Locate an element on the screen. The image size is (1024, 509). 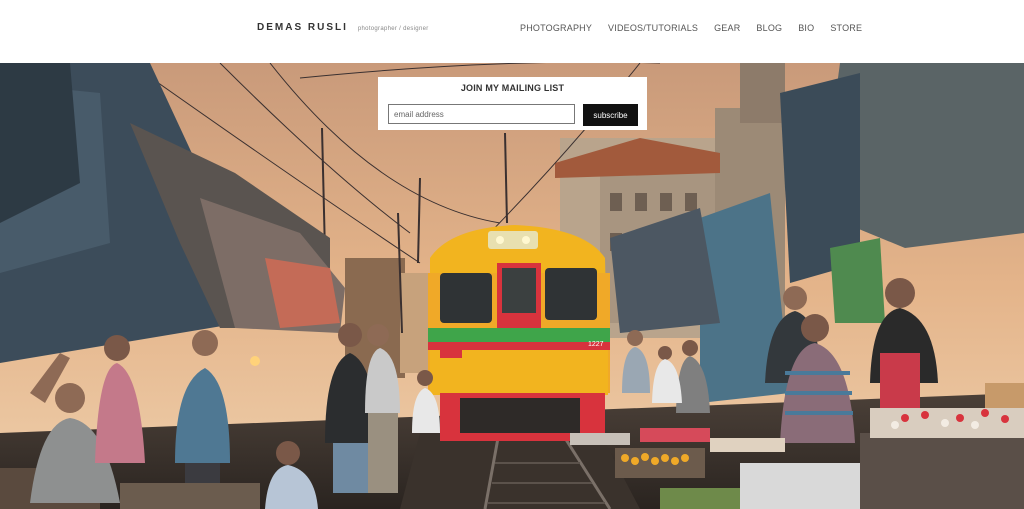
train: 1227 is located at coordinates (519, 333).